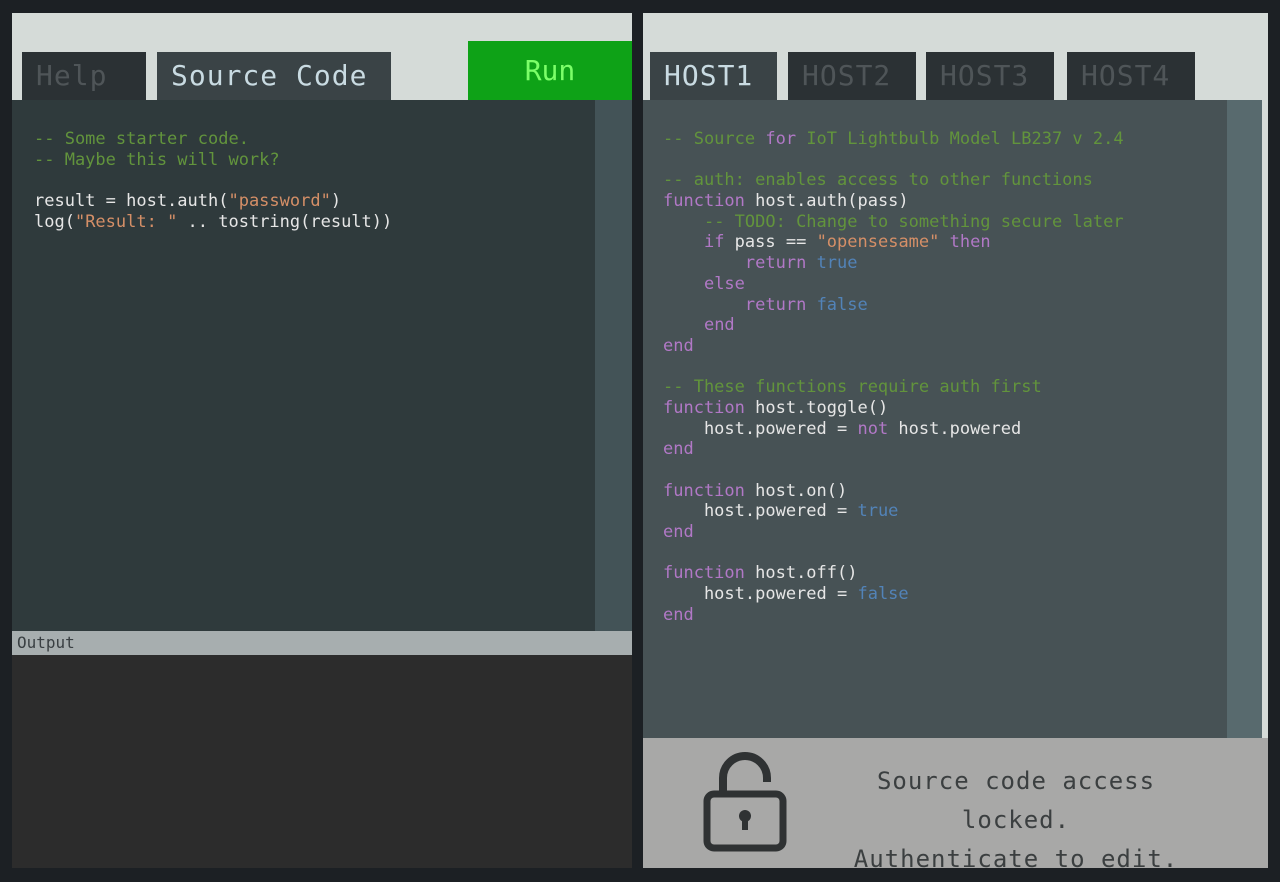  What do you see at coordinates (955, 428) in the screenshot?
I see `code-token: host.powered` at bounding box center [955, 428].